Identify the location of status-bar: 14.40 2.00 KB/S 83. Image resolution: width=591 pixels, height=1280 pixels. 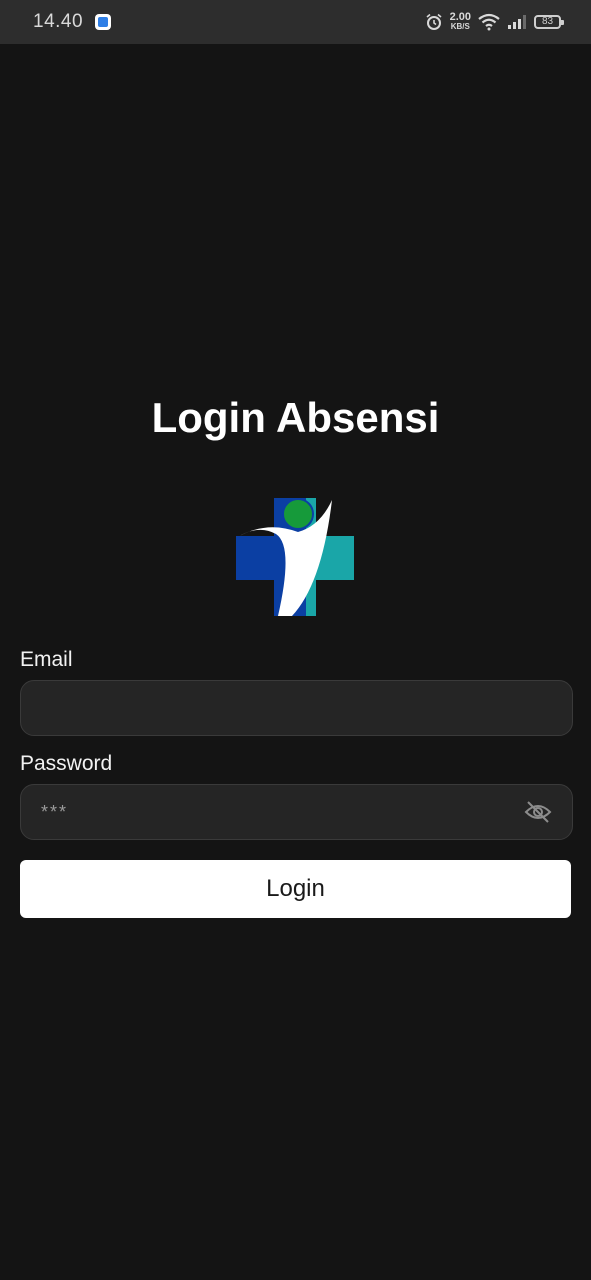
(295, 22).